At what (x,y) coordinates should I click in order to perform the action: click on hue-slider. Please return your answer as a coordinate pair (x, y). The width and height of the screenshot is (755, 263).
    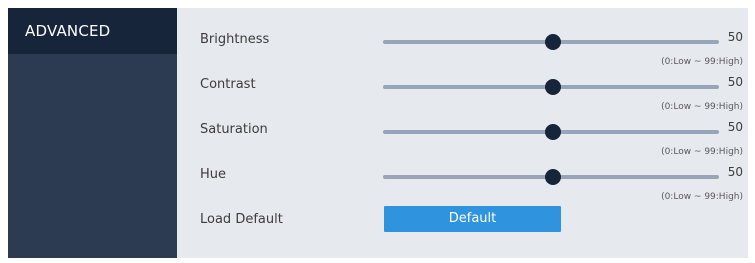
    Looking at the image, I should click on (551, 177).